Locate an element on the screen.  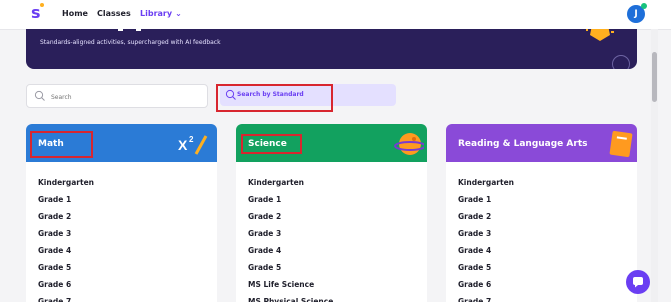
highlight-box-standard is located at coordinates (274, 98).